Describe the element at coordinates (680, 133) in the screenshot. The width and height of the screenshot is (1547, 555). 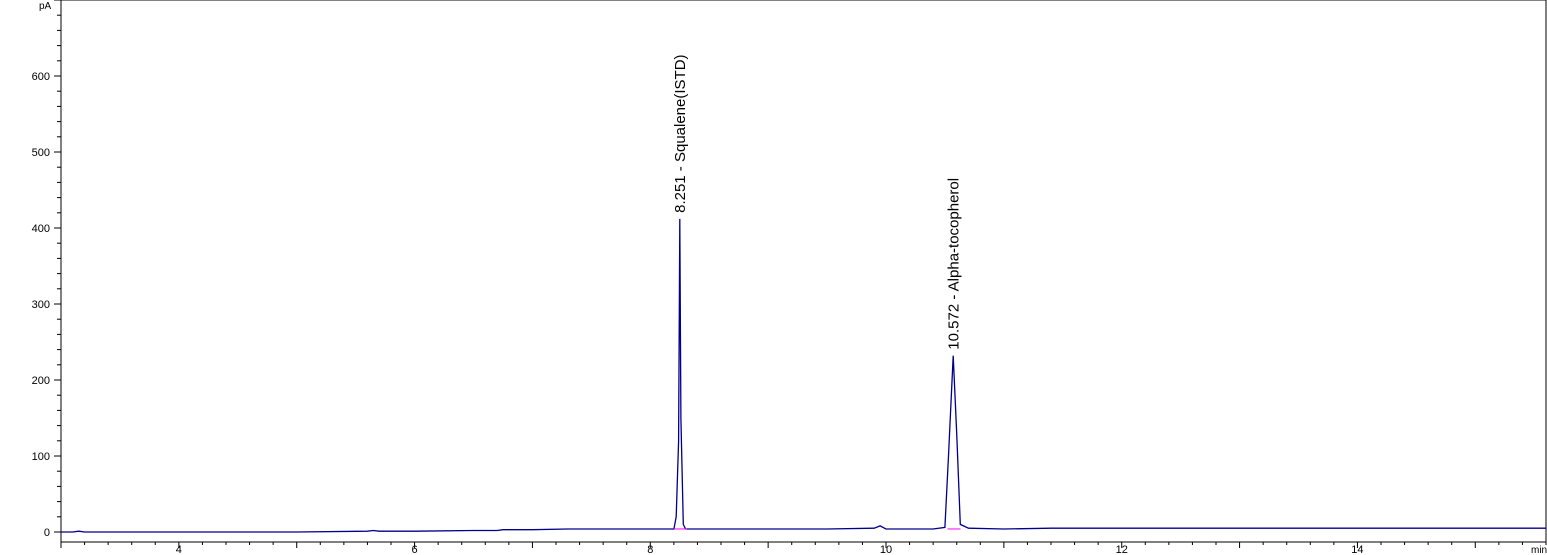
I see `peak-label: 8.251 - Squalene(ISTD)` at that location.